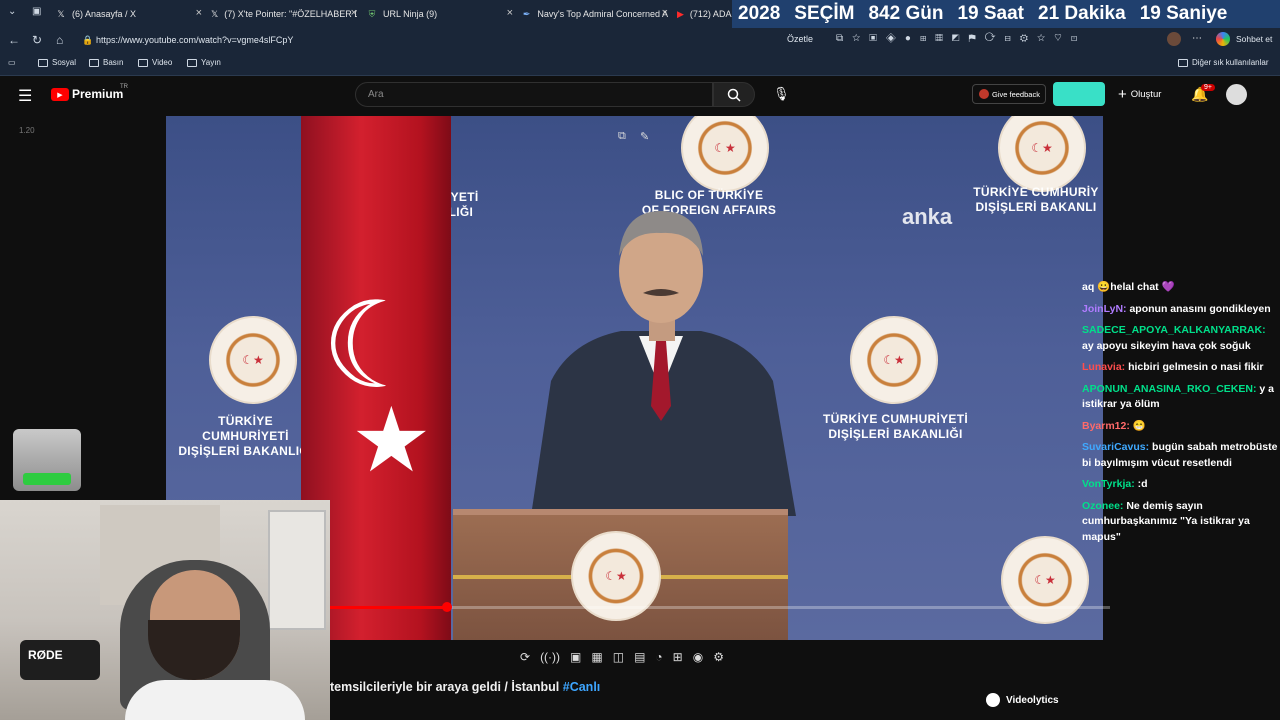 Image resolution: width=1280 pixels, height=720 pixels. Describe the element at coordinates (284, 14) in the screenshot. I see `tab-2: 𝕏 (7) X'te Pointer: "#ÖZELHABER Dı ×` at that location.